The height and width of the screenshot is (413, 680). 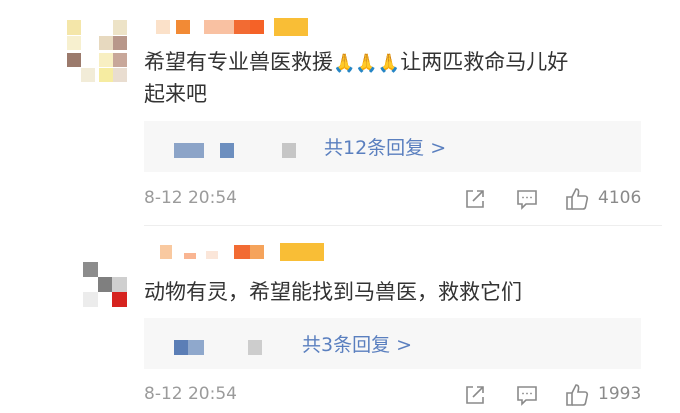 What do you see at coordinates (385, 146) in the screenshot?
I see `view-replies-link: 共12条回复 >` at bounding box center [385, 146].